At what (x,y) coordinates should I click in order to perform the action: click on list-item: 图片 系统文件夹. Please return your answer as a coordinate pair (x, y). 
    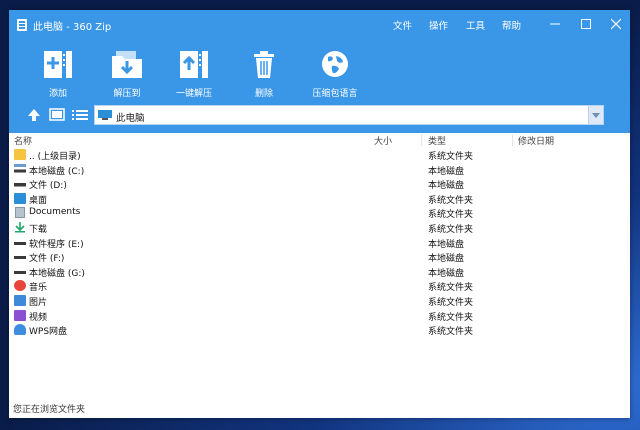
    Looking at the image, I should click on (319, 301).